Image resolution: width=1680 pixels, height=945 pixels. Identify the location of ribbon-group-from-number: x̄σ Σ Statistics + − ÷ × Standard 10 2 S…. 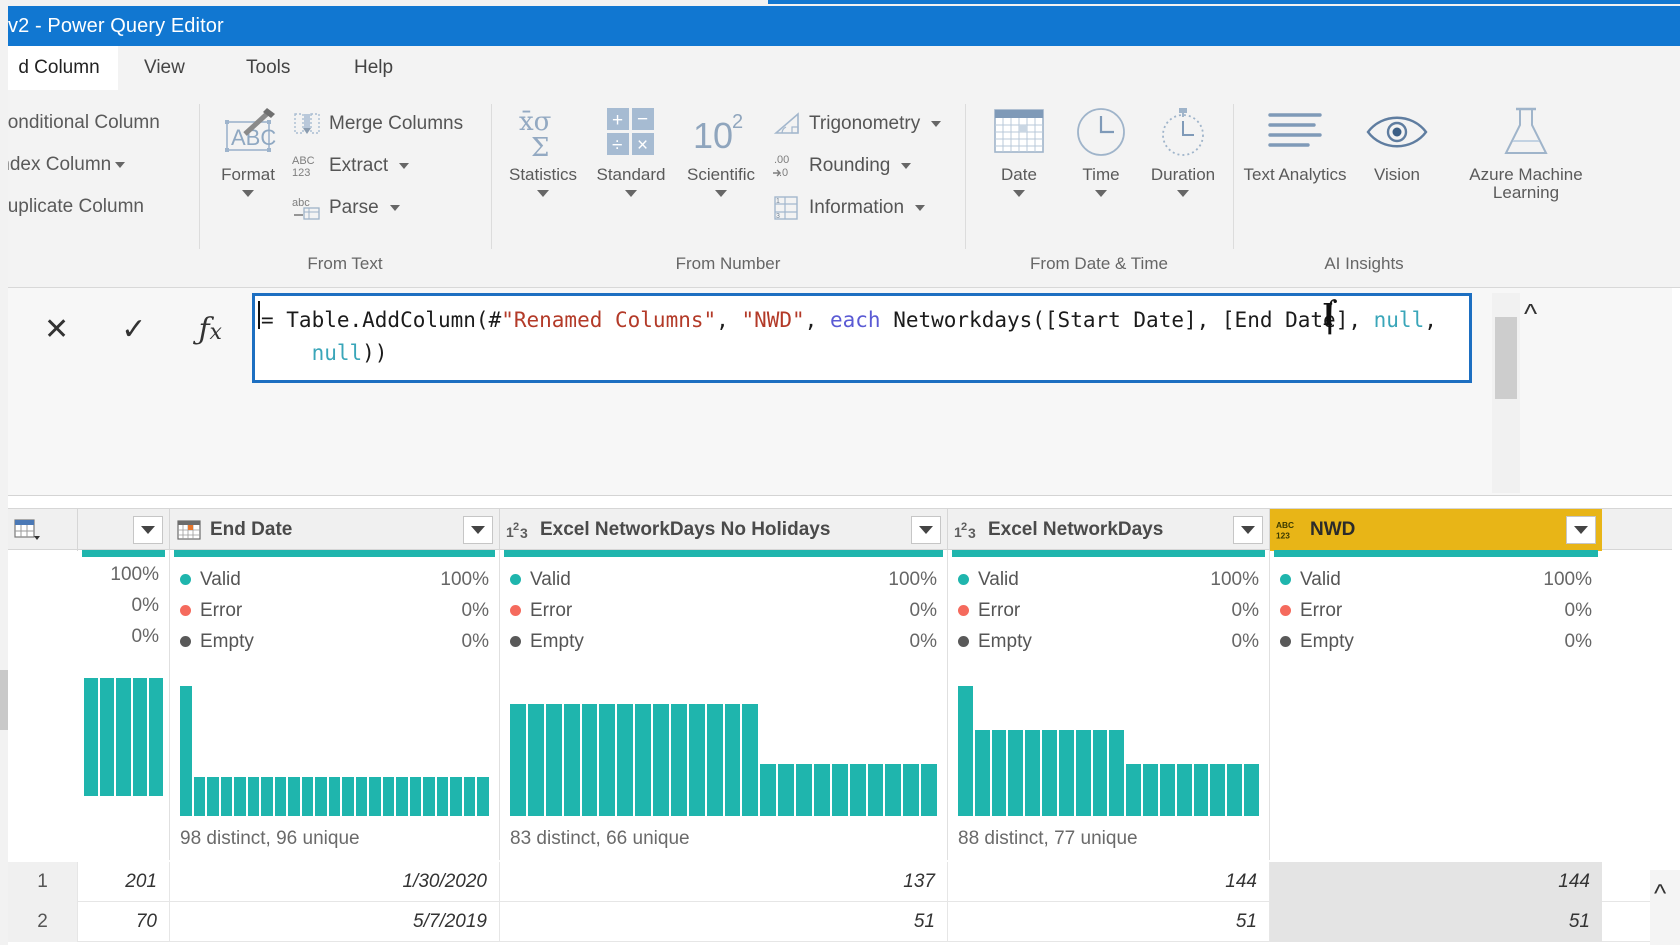
(728, 189).